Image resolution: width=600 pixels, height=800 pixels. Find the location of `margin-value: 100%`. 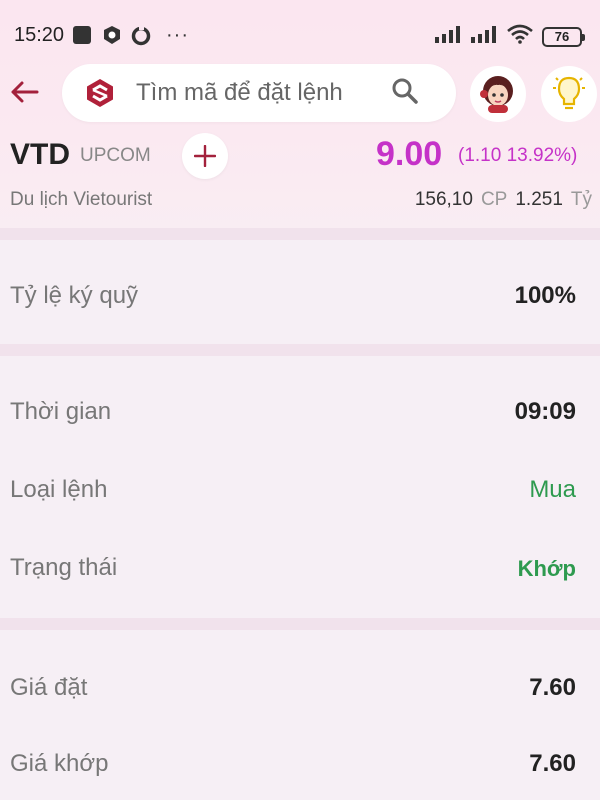

margin-value: 100% is located at coordinates (545, 295).